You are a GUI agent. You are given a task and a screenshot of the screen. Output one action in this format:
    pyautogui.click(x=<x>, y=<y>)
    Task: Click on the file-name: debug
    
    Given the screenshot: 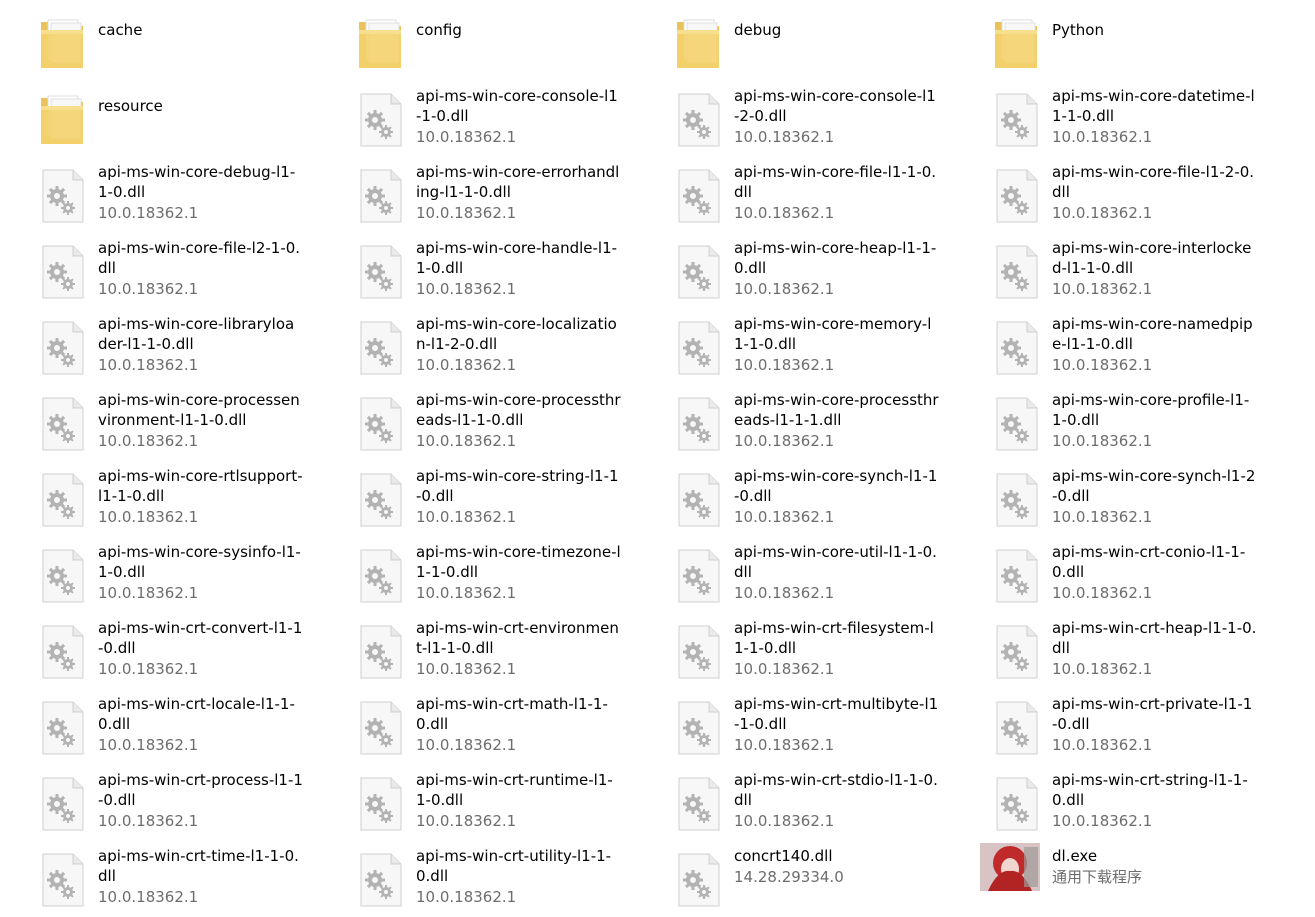 What is the action you would take?
    pyautogui.click(x=758, y=30)
    